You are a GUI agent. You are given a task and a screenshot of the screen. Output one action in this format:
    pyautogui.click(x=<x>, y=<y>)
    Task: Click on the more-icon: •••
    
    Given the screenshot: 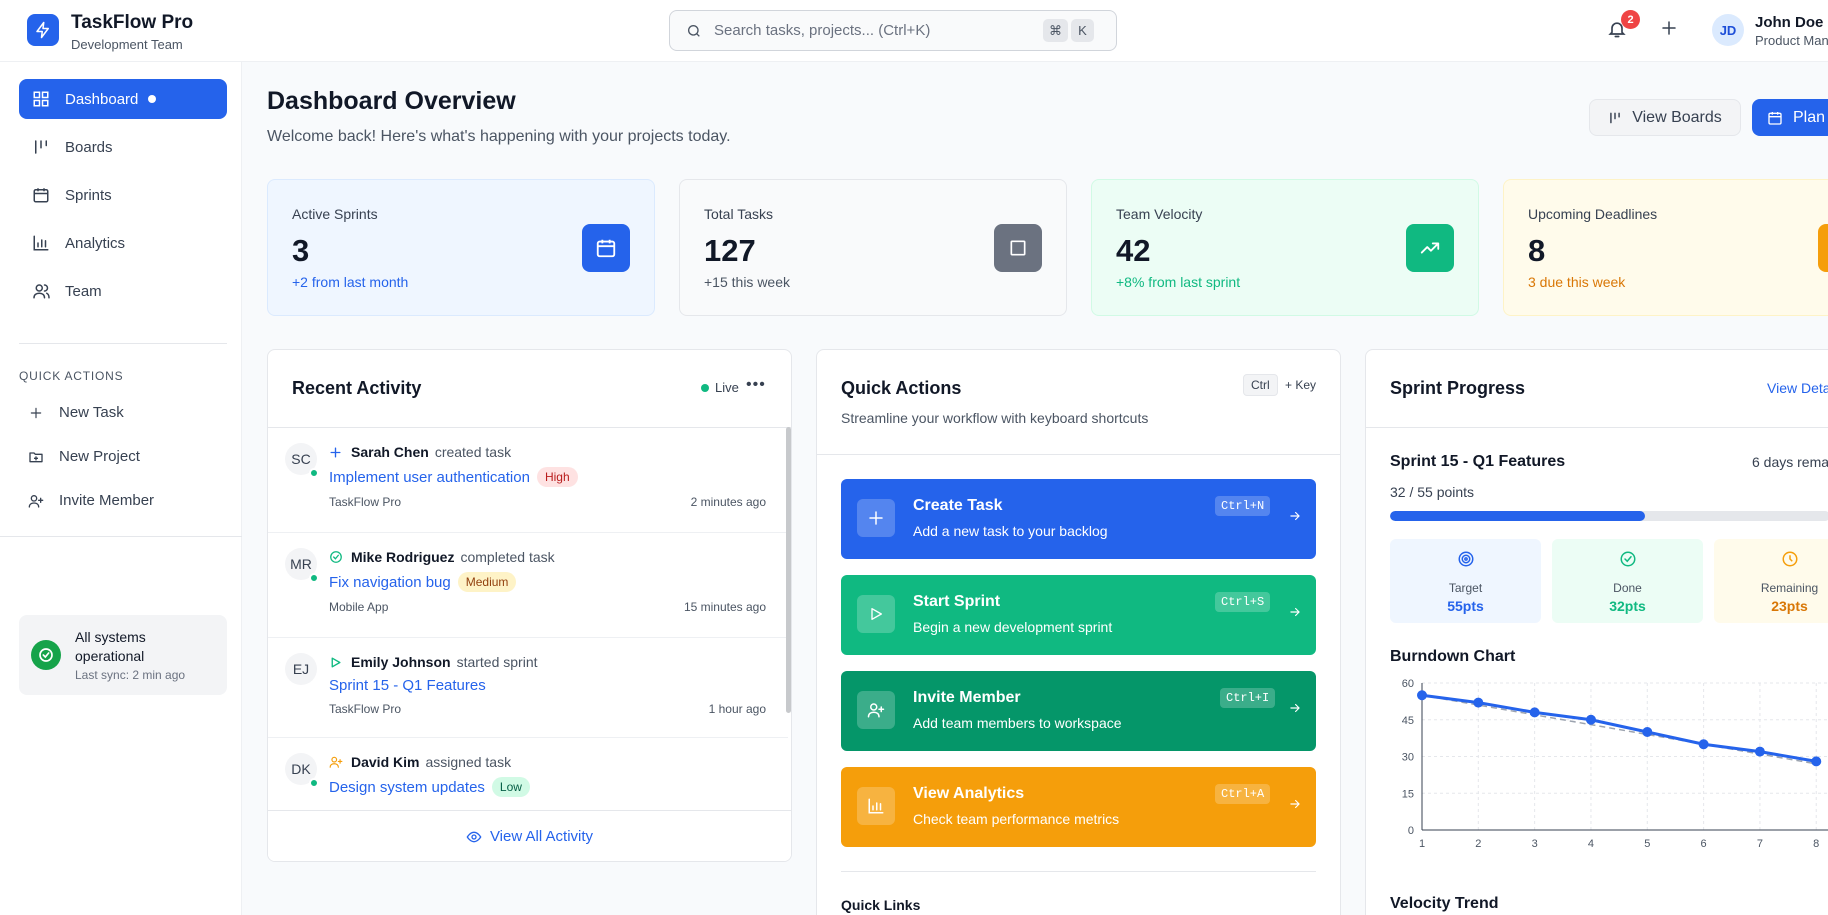 What is the action you would take?
    pyautogui.click(x=756, y=385)
    